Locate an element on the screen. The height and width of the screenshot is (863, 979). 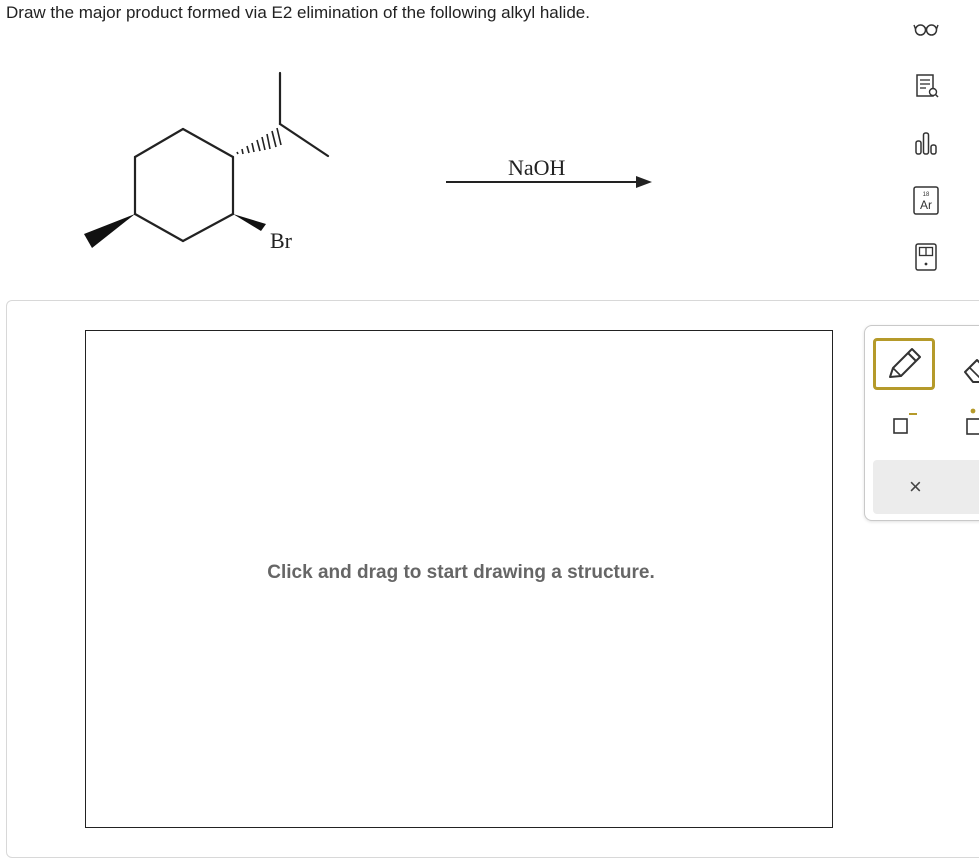
alkyl-halide-structure is located at coordinates (231, 157).